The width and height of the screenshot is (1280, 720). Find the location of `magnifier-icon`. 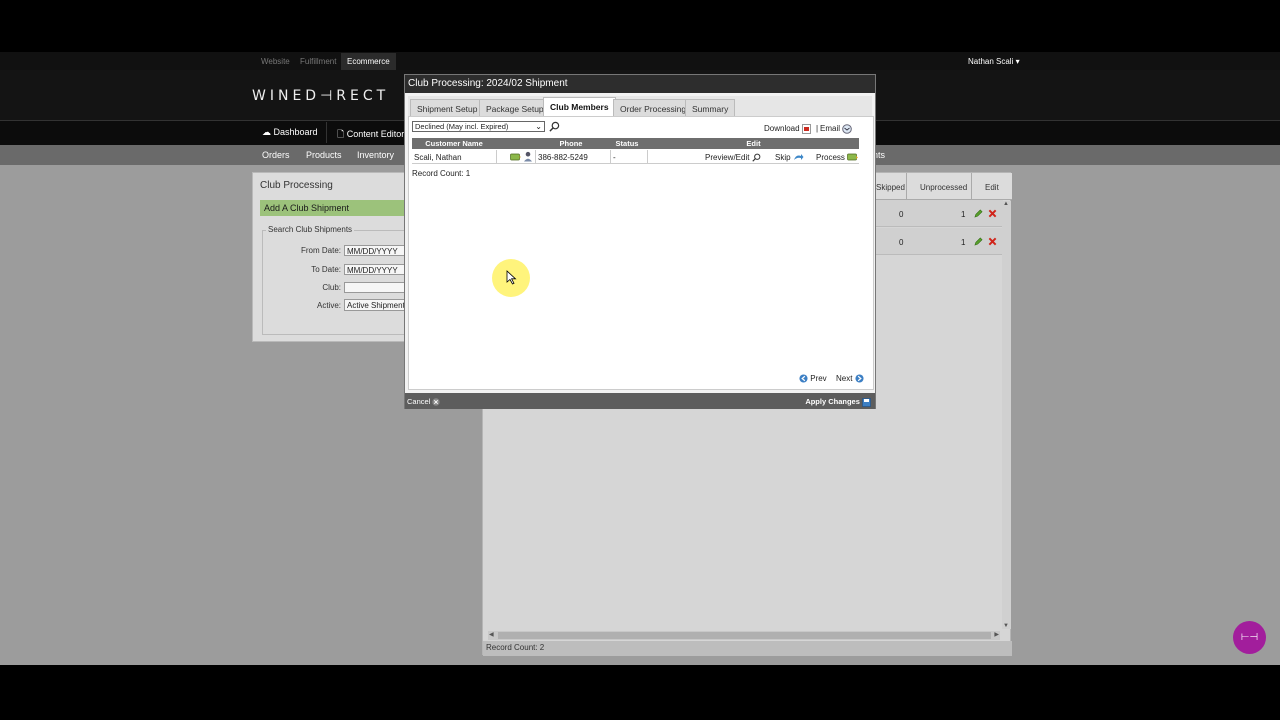

magnifier-icon is located at coordinates (756, 158).